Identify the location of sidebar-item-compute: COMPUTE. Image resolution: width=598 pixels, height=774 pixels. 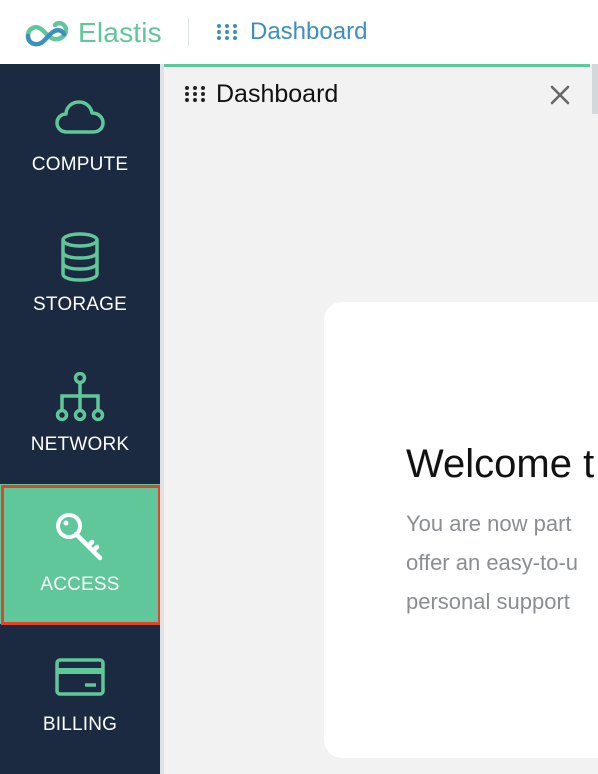
(80, 134).